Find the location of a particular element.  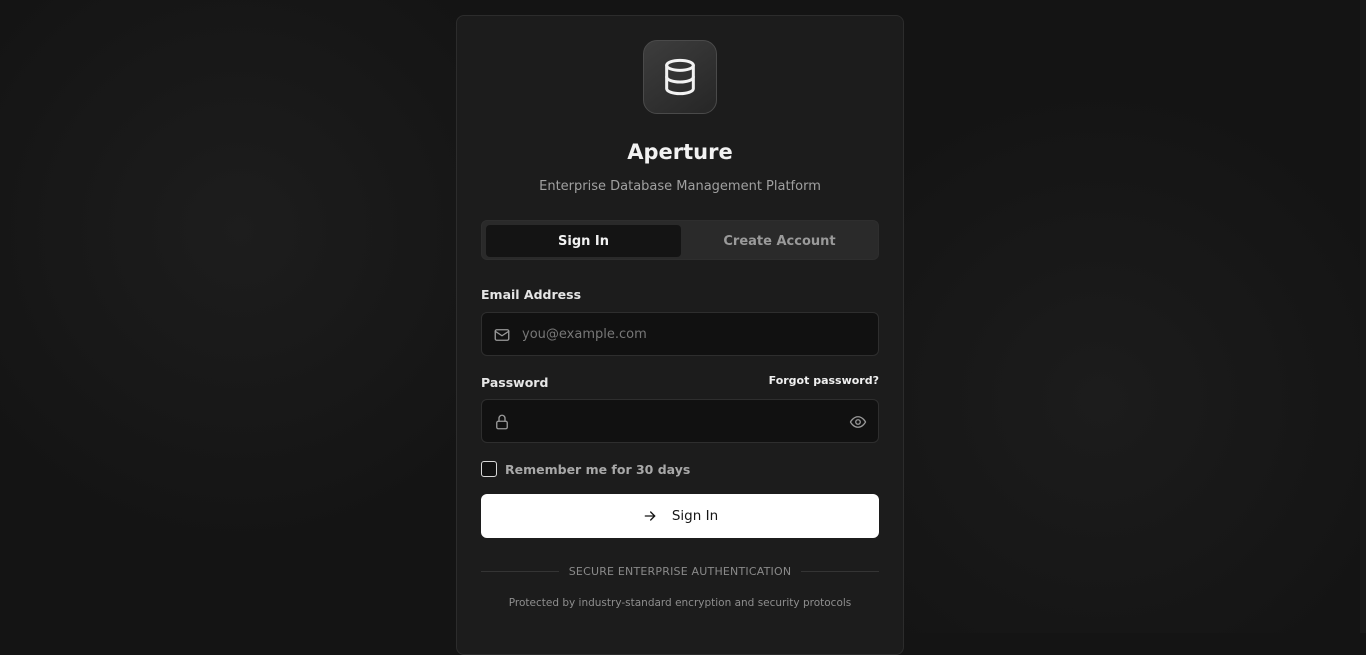

email-label: Email Address is located at coordinates (531, 294).